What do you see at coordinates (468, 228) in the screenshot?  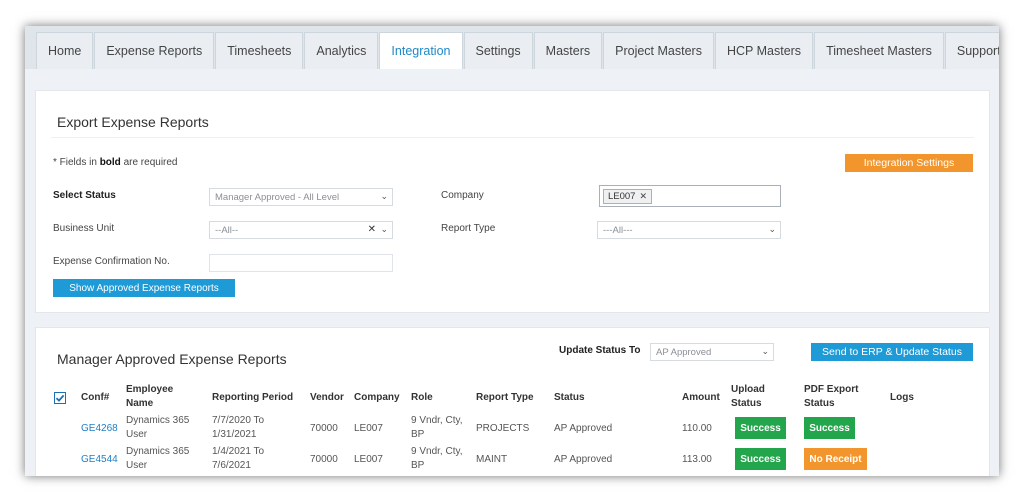 I see `report-type-label: Report Type` at bounding box center [468, 228].